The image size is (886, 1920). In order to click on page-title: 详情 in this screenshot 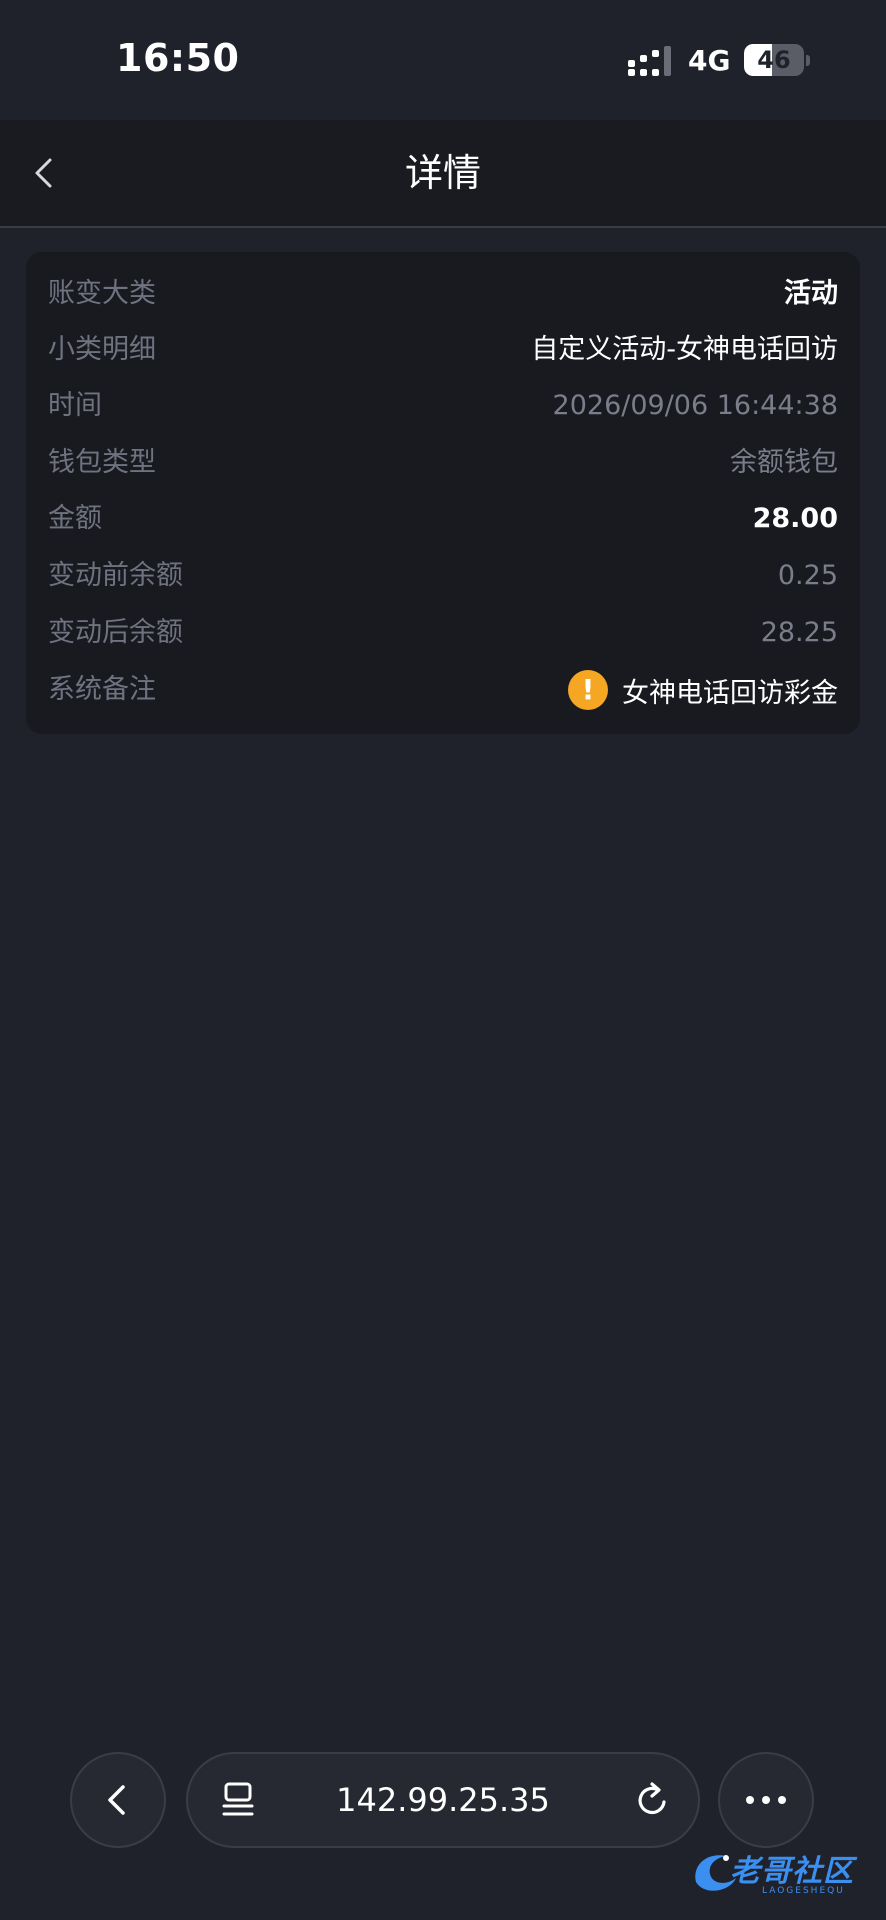, I will do `click(442, 173)`.